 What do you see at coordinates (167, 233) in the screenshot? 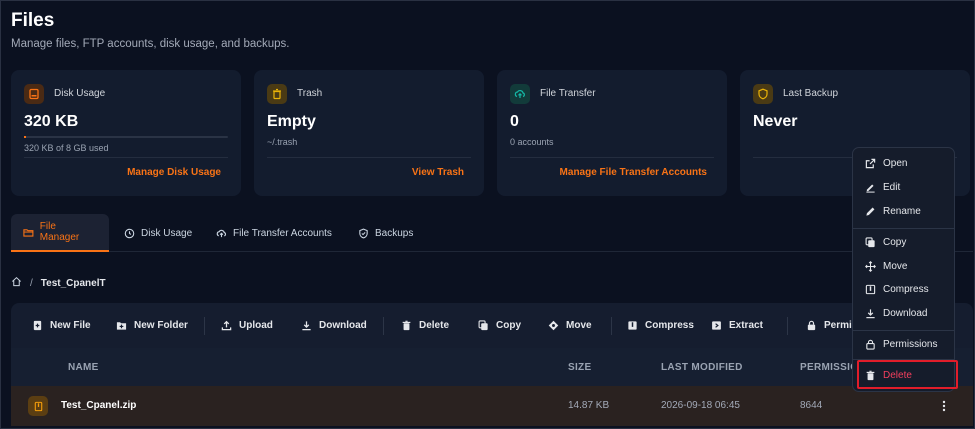
I see `tab-label: Disk Usage` at bounding box center [167, 233].